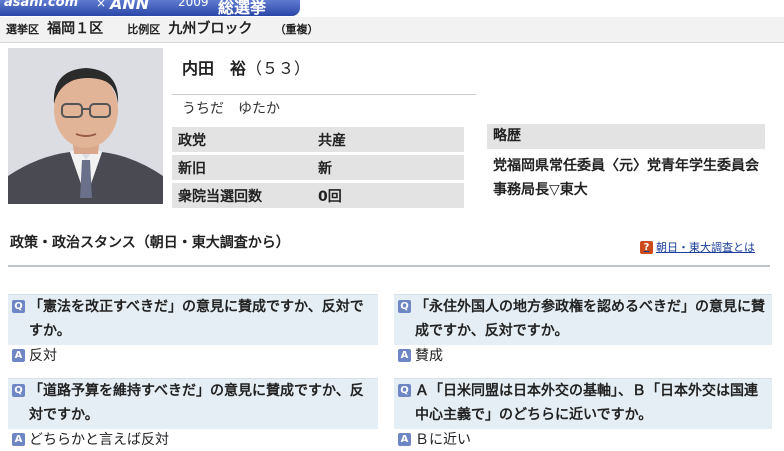 The height and width of the screenshot is (451, 784). Describe the element at coordinates (705, 247) in the screenshot. I see `survey-link-text: 朝日・東大調査とは` at that location.